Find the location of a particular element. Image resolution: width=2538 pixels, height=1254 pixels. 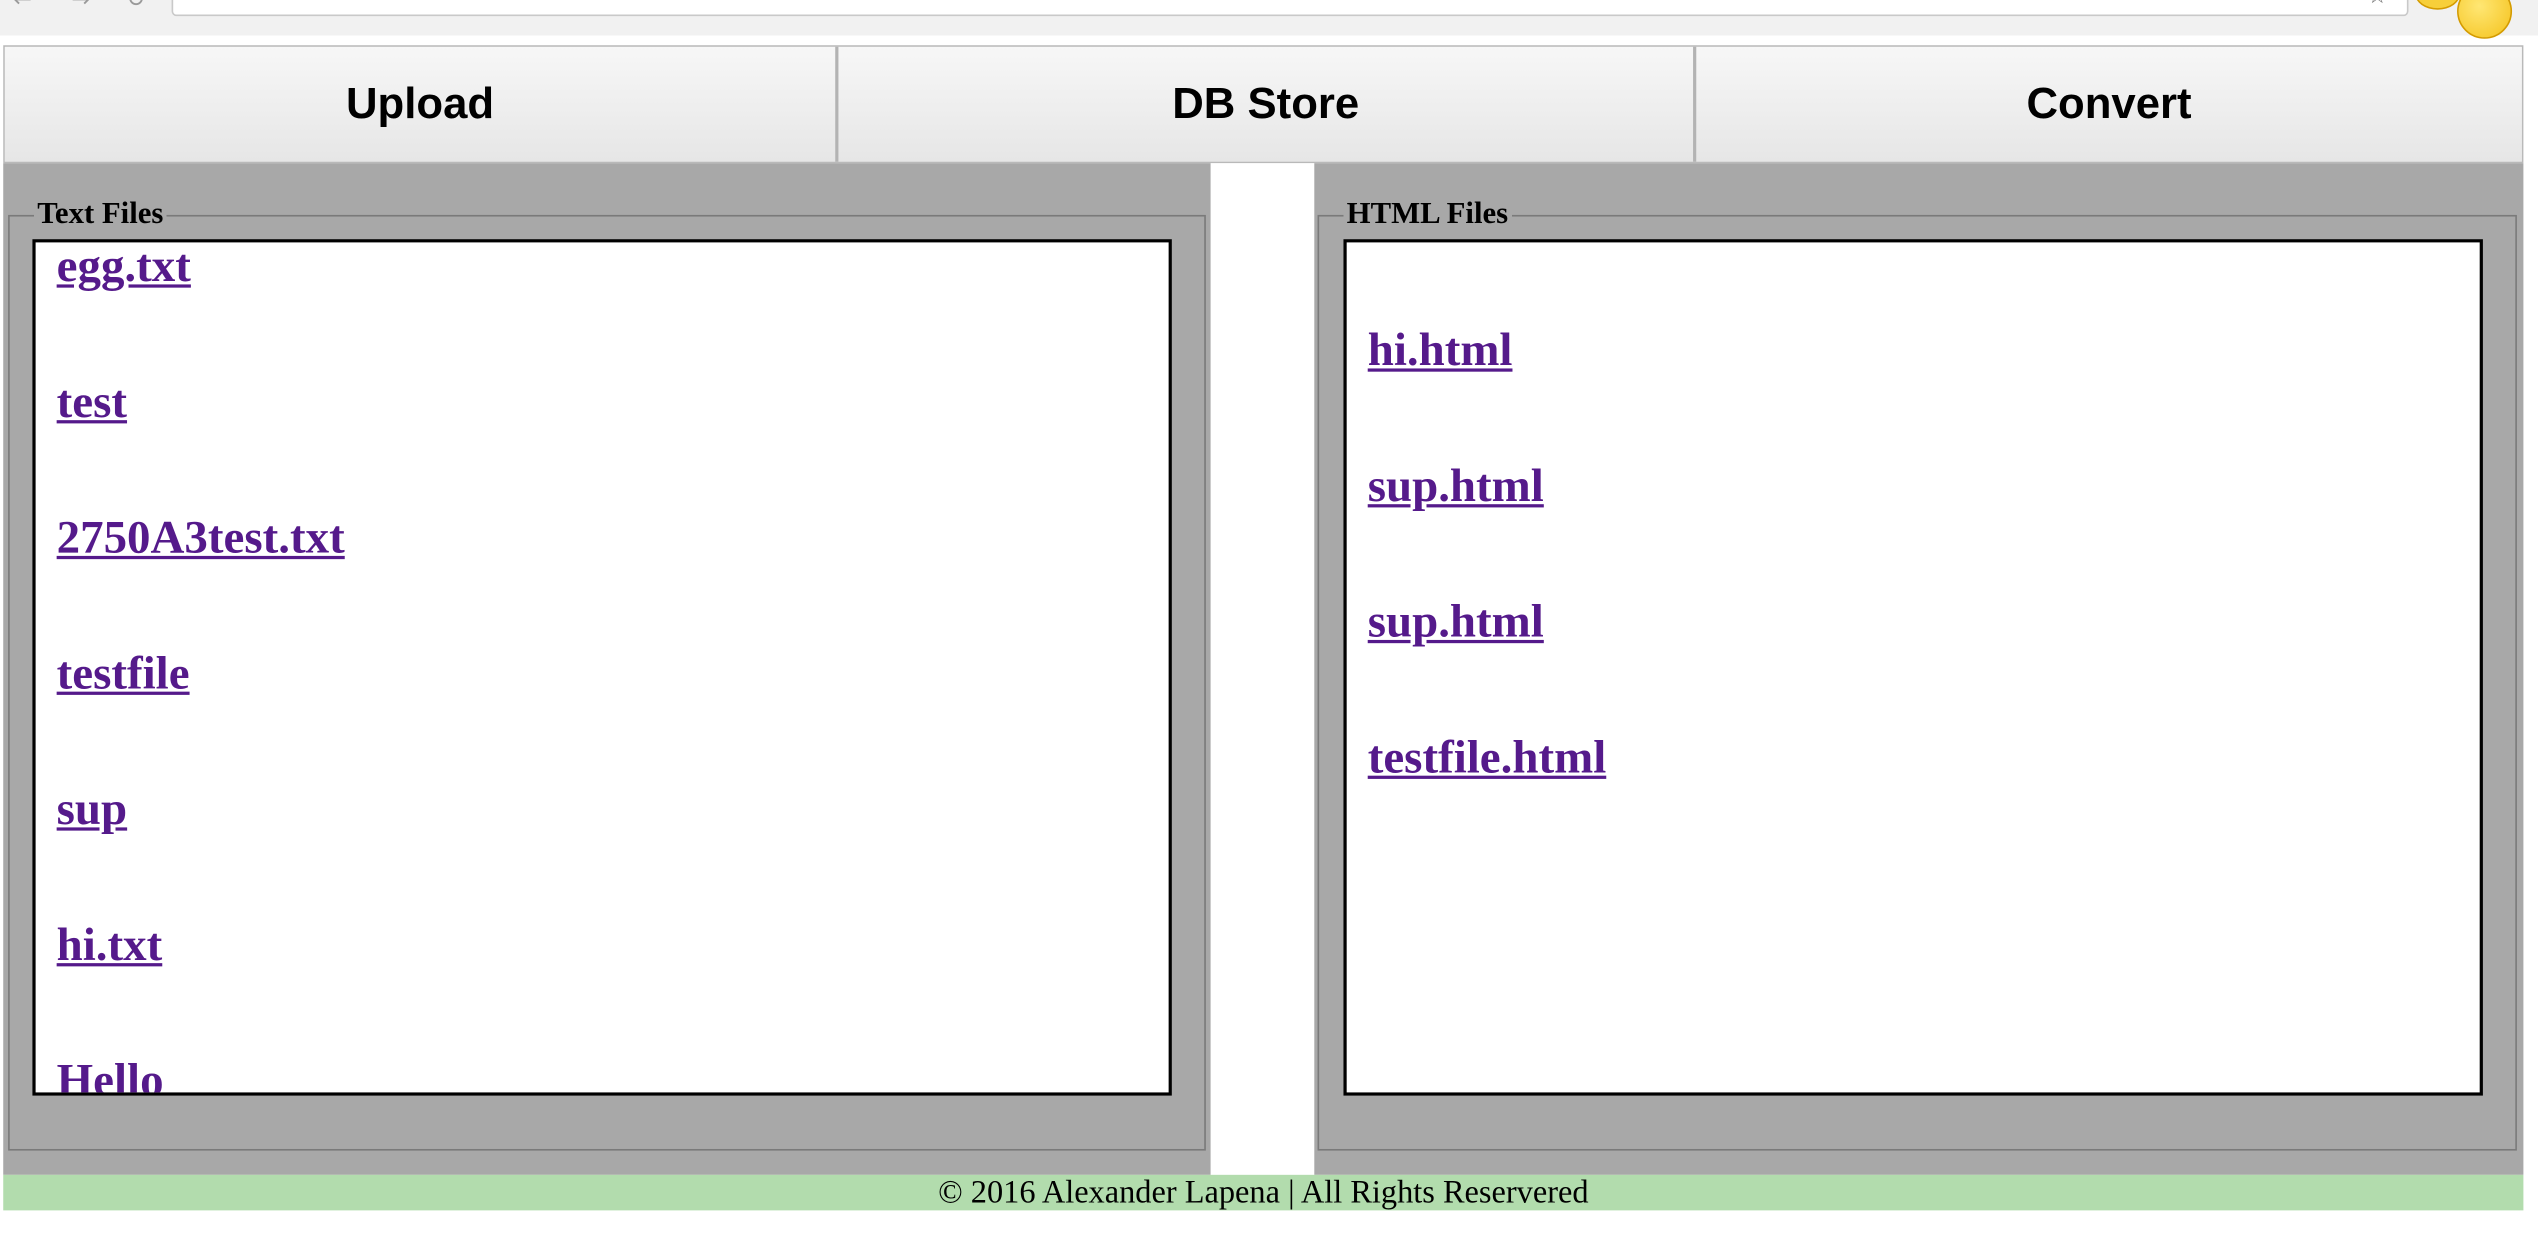

address-bar: ☆ is located at coordinates (1290, 8).